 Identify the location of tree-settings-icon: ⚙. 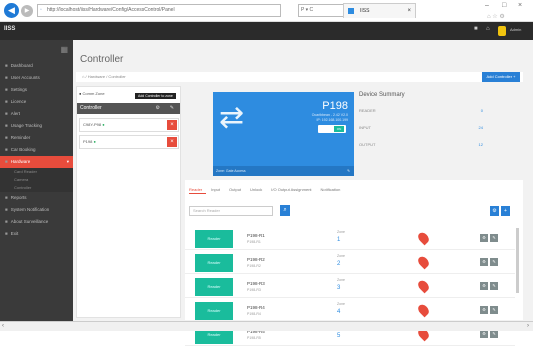
(158, 108).